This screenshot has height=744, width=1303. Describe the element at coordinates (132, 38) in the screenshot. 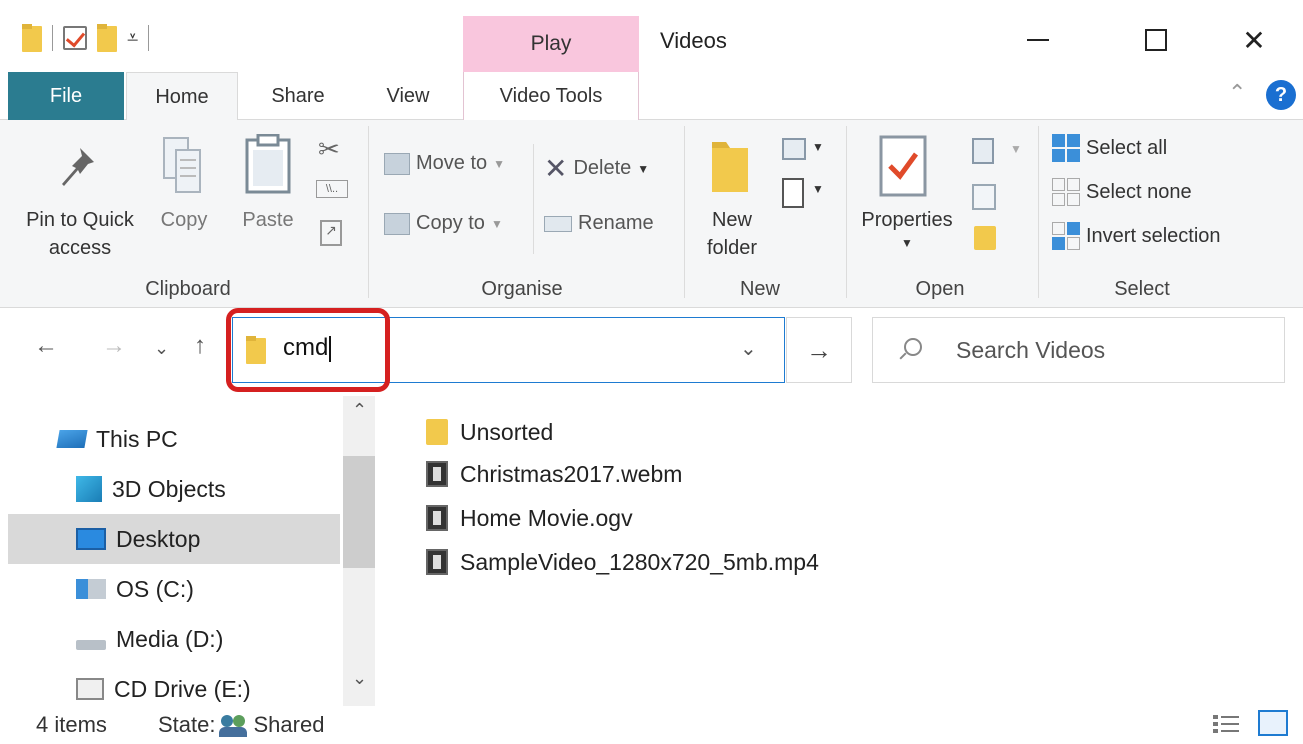

I see `customize-toolbar-dropdown-icon: ⩡` at that location.